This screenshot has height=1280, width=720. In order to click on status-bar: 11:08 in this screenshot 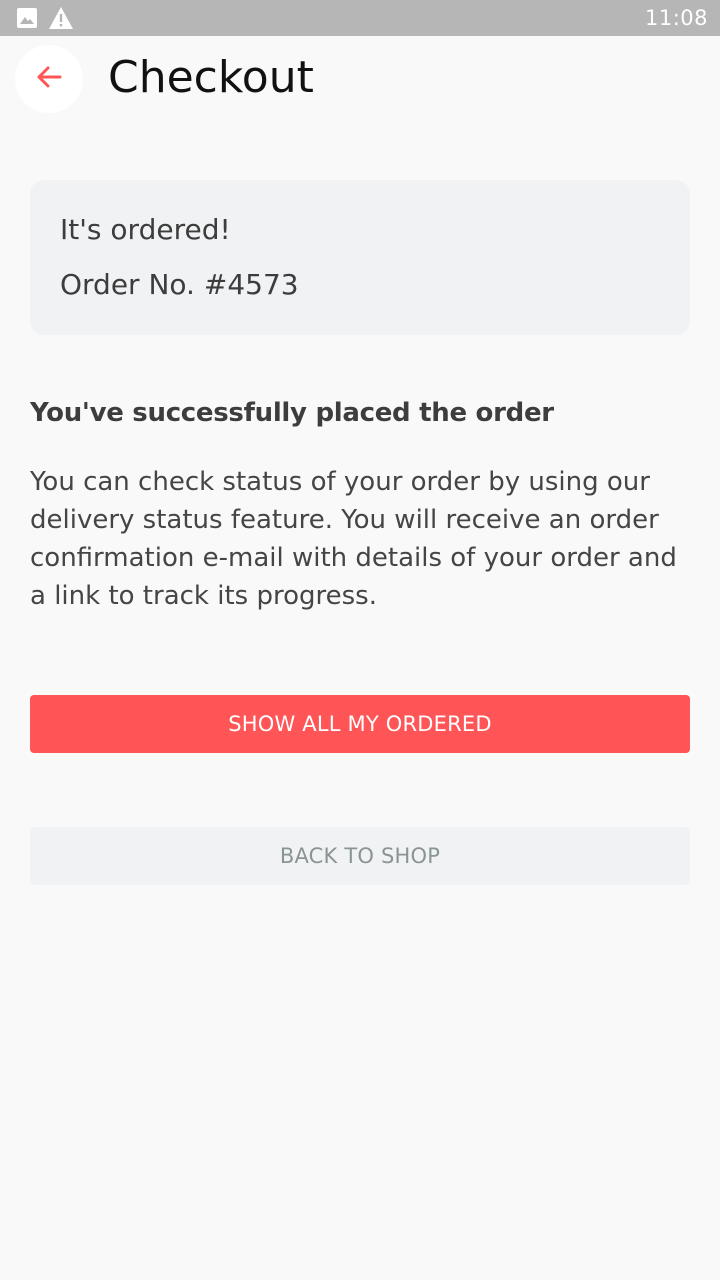, I will do `click(360, 18)`.